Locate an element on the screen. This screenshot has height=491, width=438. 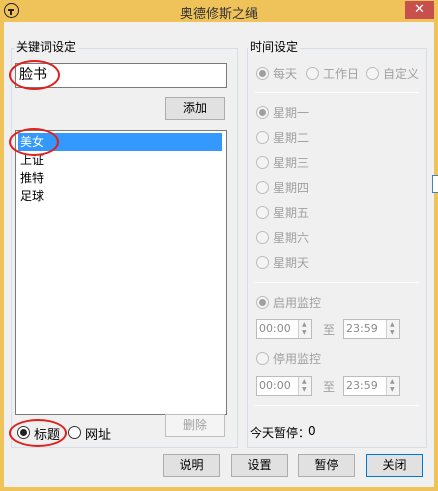
start-monitor-label: 启用监控 is located at coordinates (297, 303).